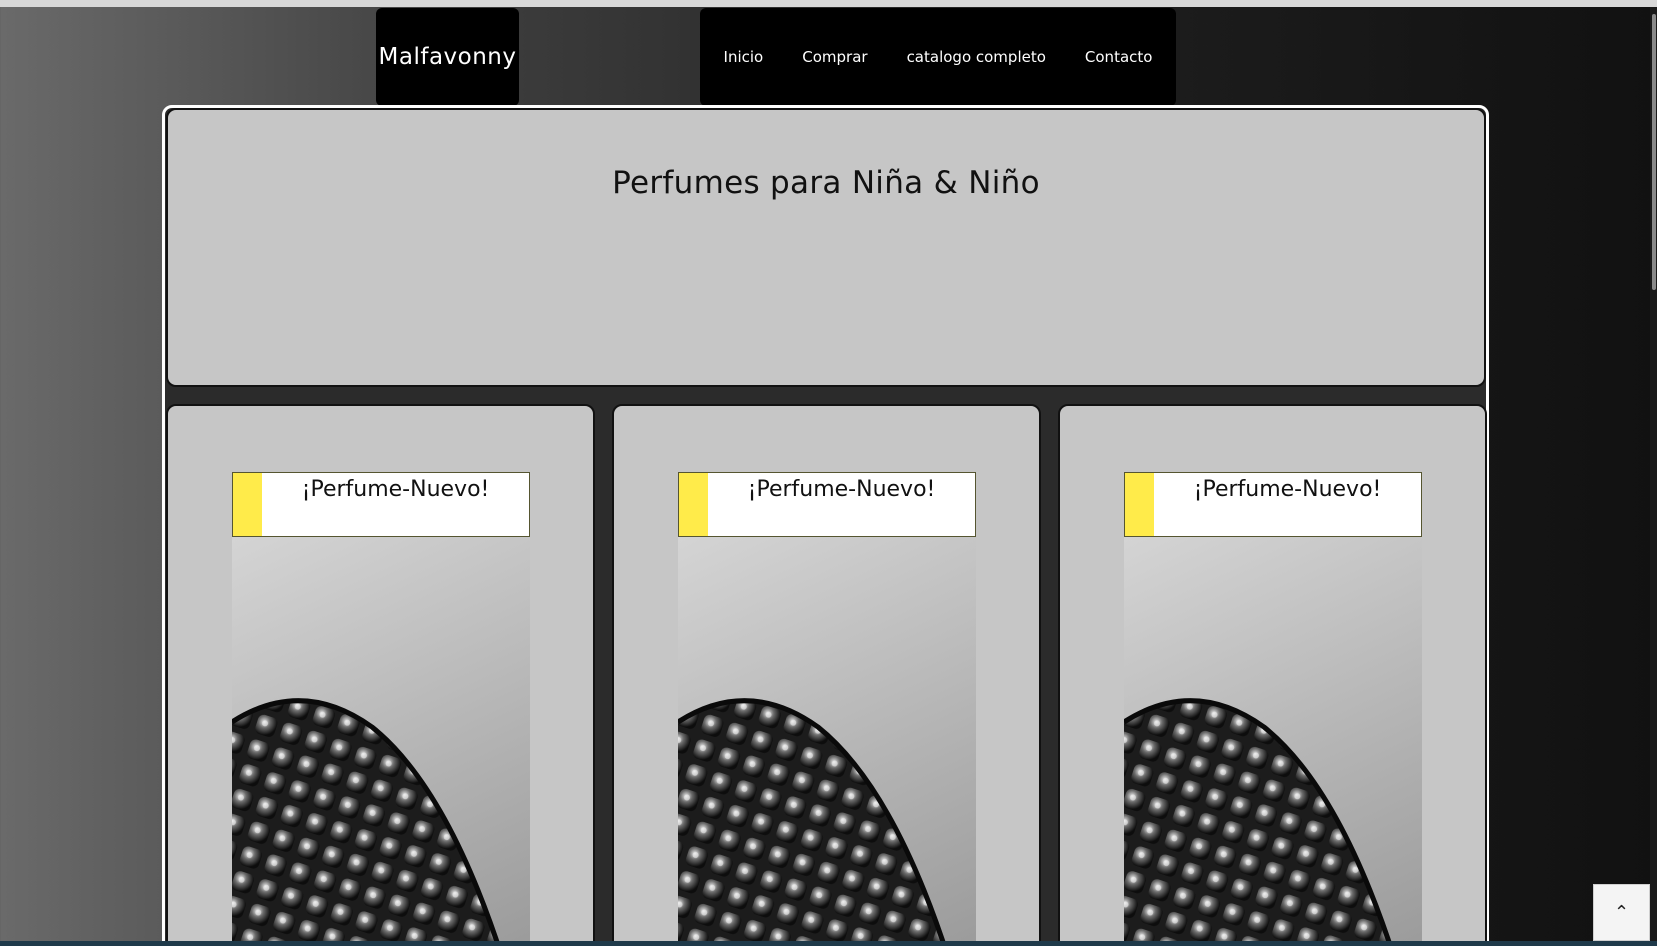 The height and width of the screenshot is (946, 1657). Describe the element at coordinates (1654, 152) in the screenshot. I see `scrollbar-thumb` at that location.